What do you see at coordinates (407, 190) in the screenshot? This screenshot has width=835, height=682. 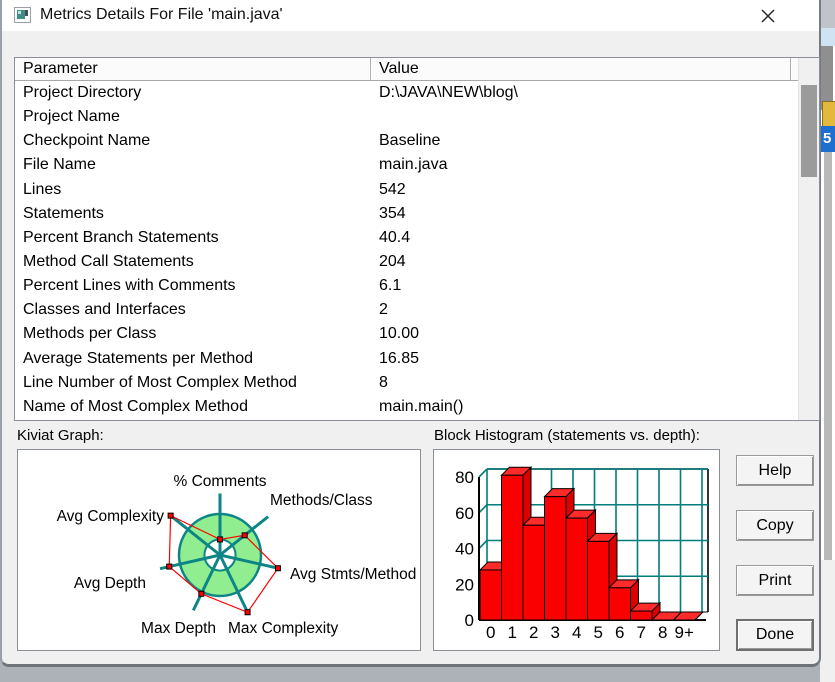 I see `table-row: Lines 542` at bounding box center [407, 190].